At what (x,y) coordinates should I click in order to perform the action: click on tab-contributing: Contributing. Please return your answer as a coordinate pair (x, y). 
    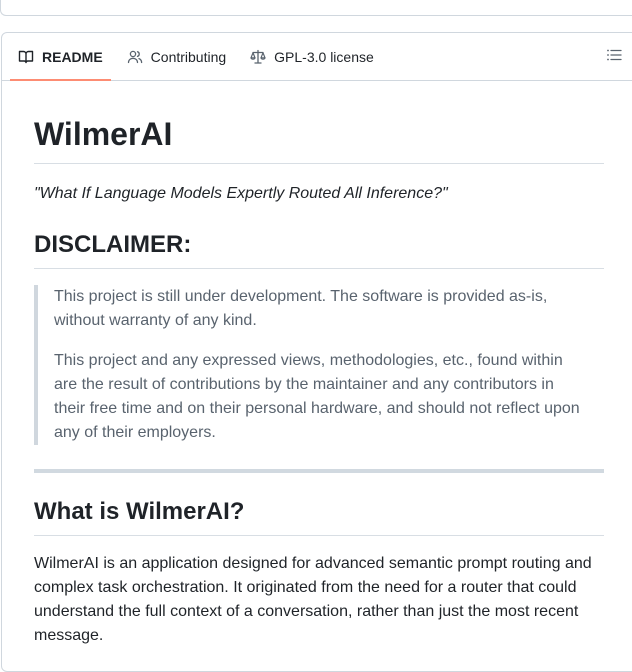
    Looking at the image, I should click on (177, 56).